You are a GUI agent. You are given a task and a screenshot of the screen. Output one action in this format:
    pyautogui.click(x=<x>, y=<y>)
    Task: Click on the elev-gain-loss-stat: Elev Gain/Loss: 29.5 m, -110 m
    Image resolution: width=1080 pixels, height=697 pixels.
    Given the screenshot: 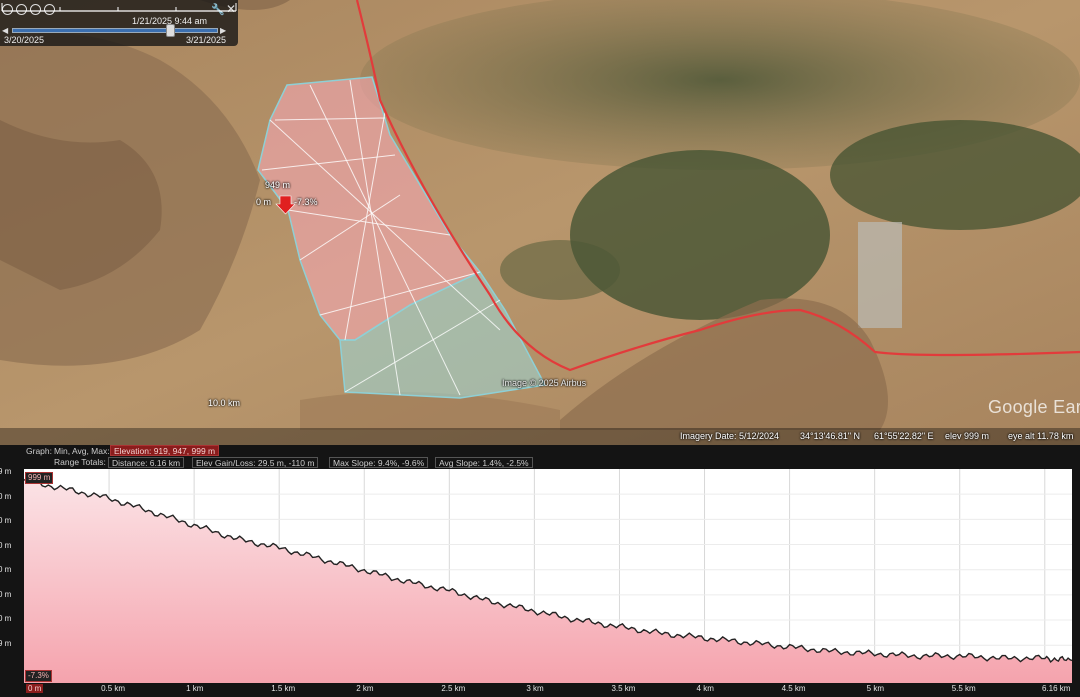 What is the action you would take?
    pyautogui.click(x=255, y=462)
    